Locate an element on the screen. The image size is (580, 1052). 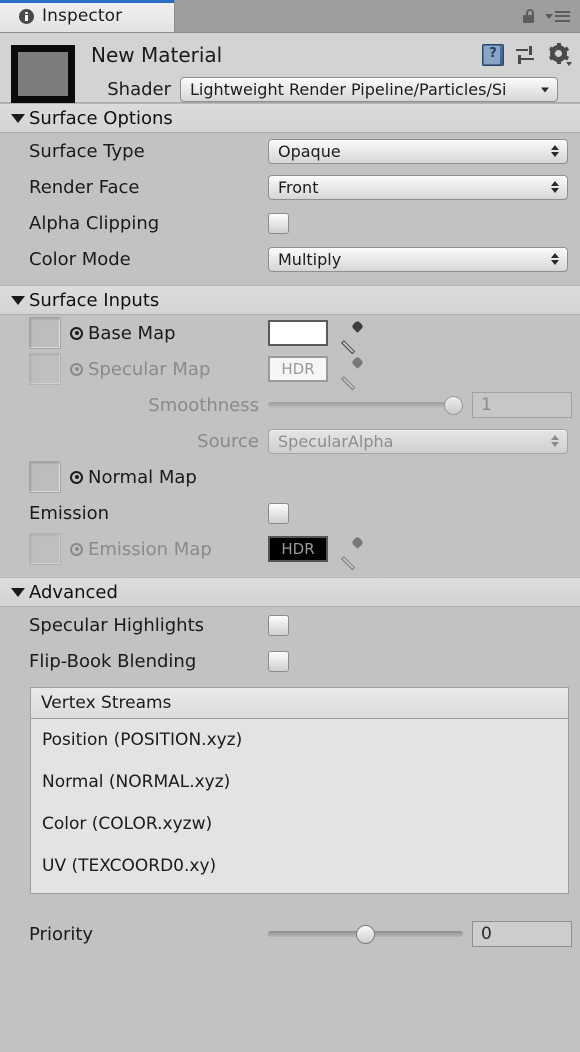
material-header-icons: ? is located at coordinates (527, 54).